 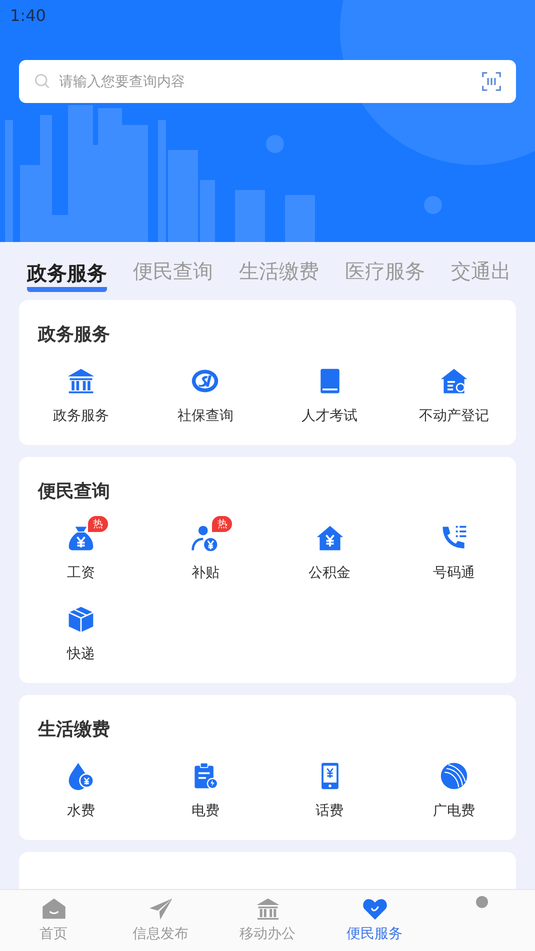 I want to click on card-title: 政务服务, so click(x=74, y=334).